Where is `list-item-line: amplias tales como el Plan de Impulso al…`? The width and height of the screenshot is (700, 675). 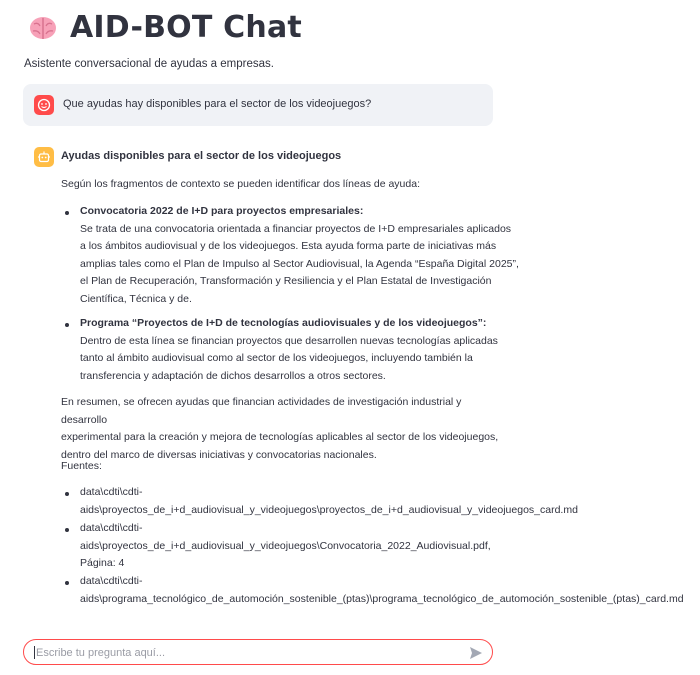
list-item-line: amplias tales como el Plan de Impulso al… is located at coordinates (299, 263).